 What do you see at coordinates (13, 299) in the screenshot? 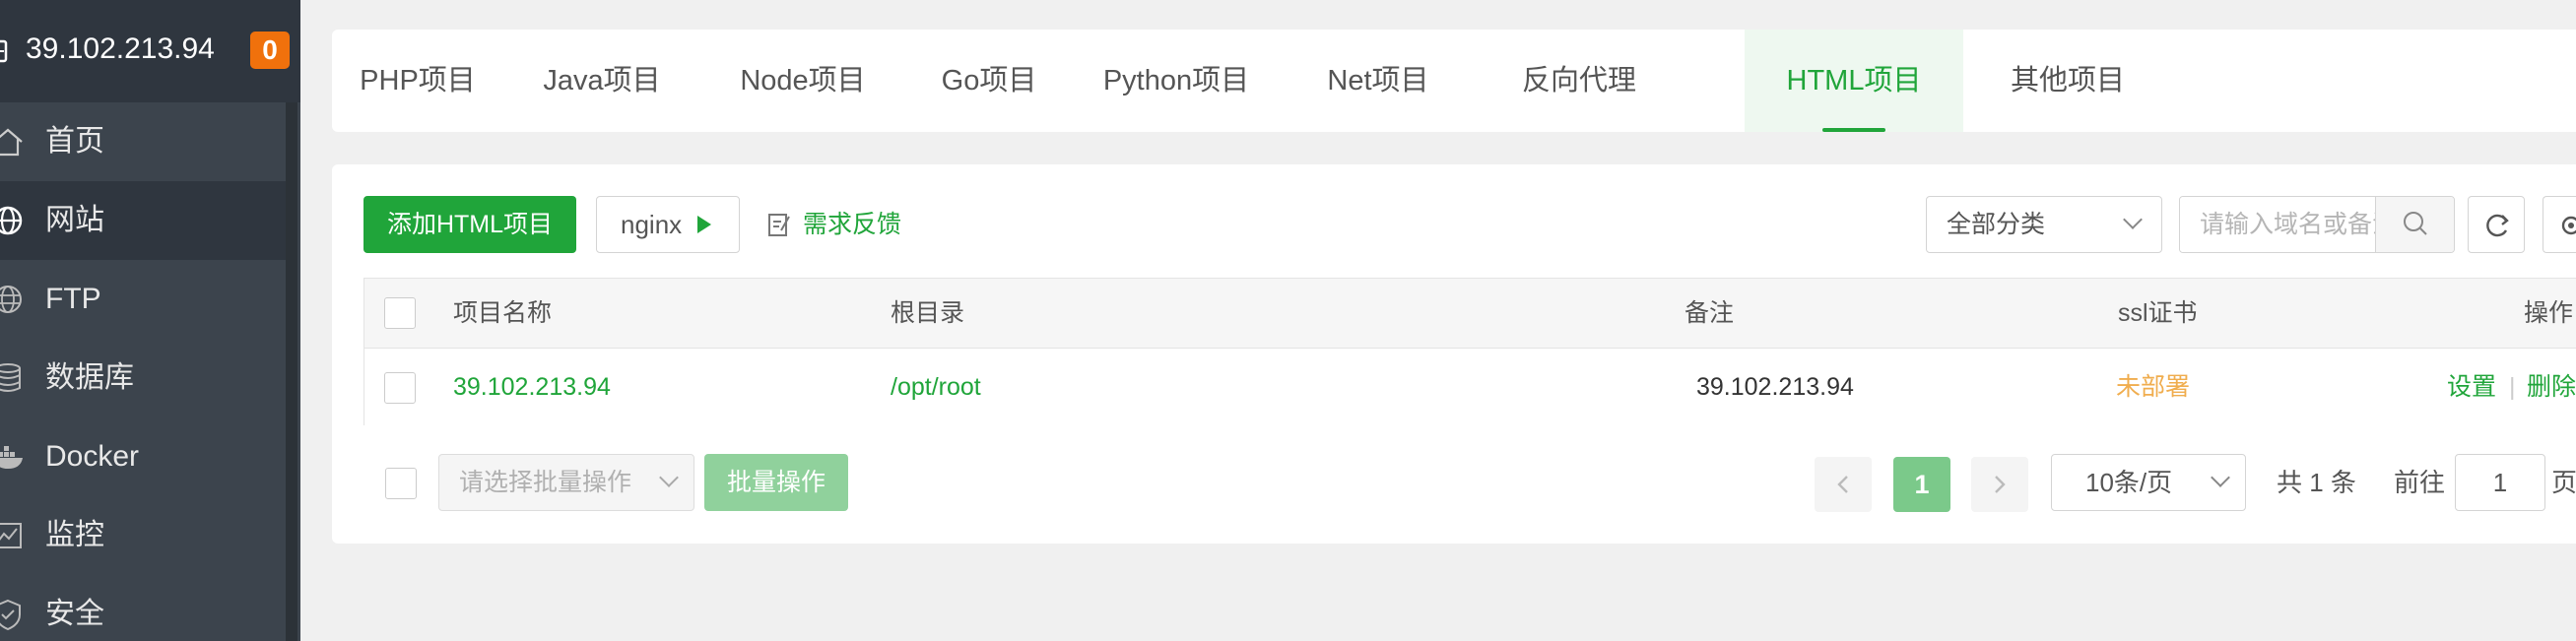
I see `ftp-globe-icon` at bounding box center [13, 299].